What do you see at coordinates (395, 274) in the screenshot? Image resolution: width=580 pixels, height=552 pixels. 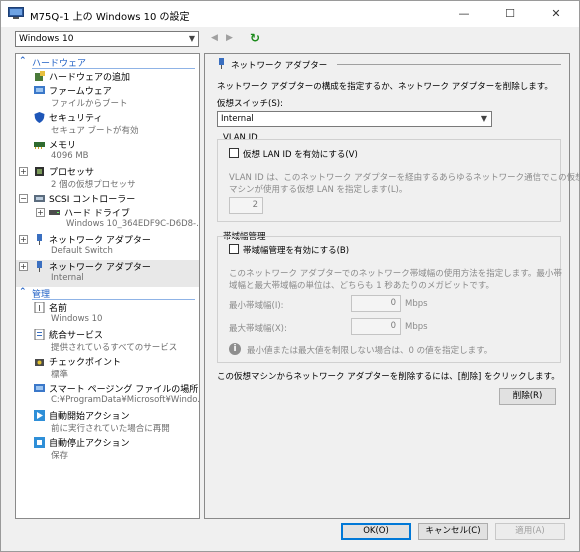 I see `bandwidth-description-1: このネットワーク アダプターでのネットワーク帯域幅の使用方法を指定します。最小帯` at bounding box center [395, 274].